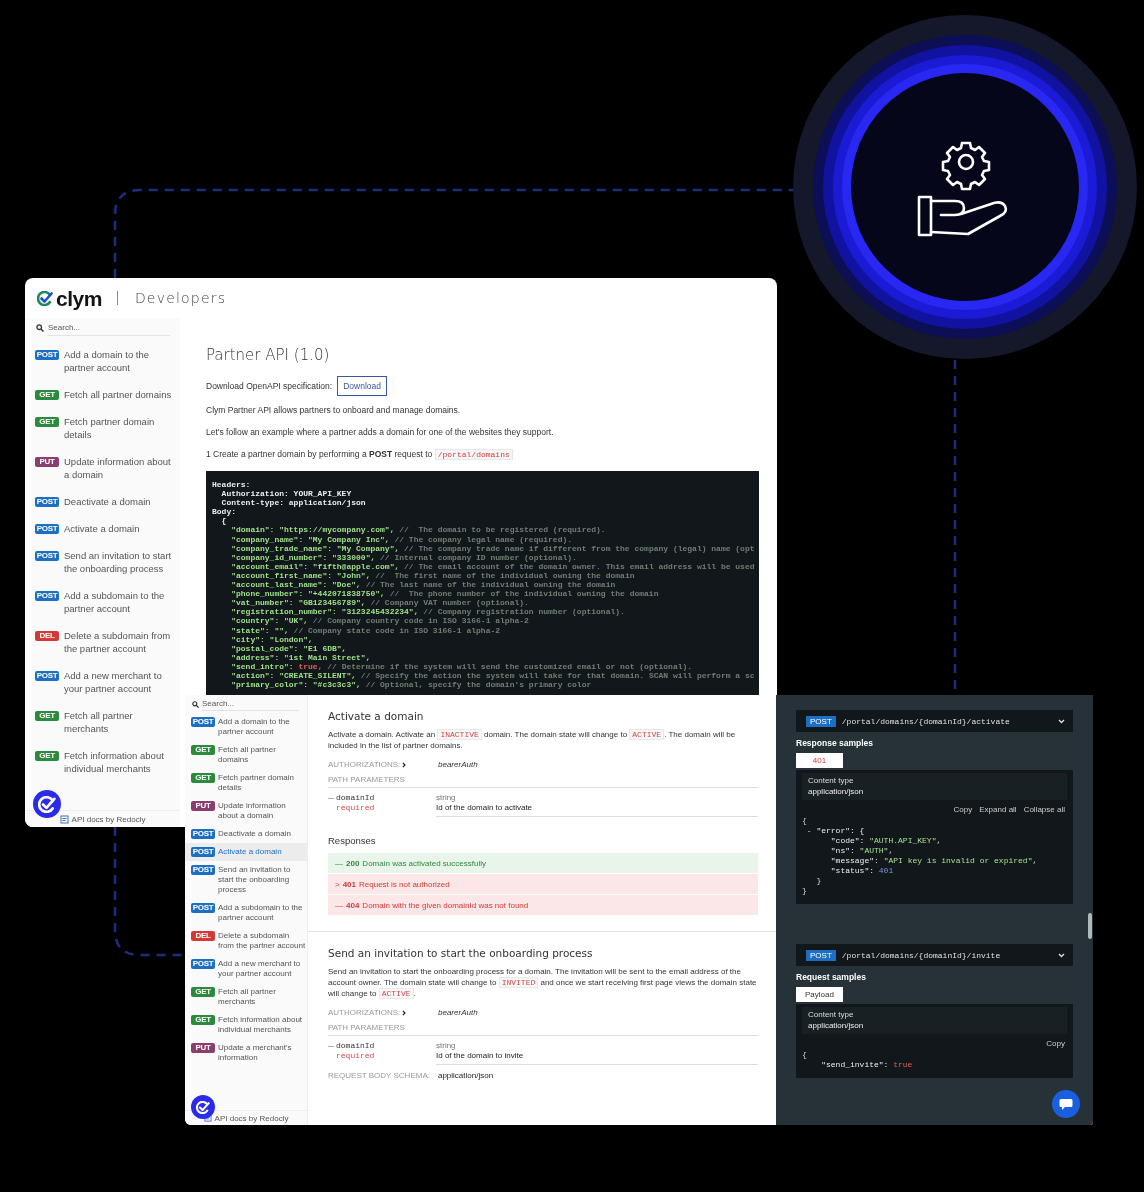 Image resolution: width=1144 pixels, height=1192 pixels. Describe the element at coordinates (459, 734) in the screenshot. I see `inline-code: INACTIVE` at that location.